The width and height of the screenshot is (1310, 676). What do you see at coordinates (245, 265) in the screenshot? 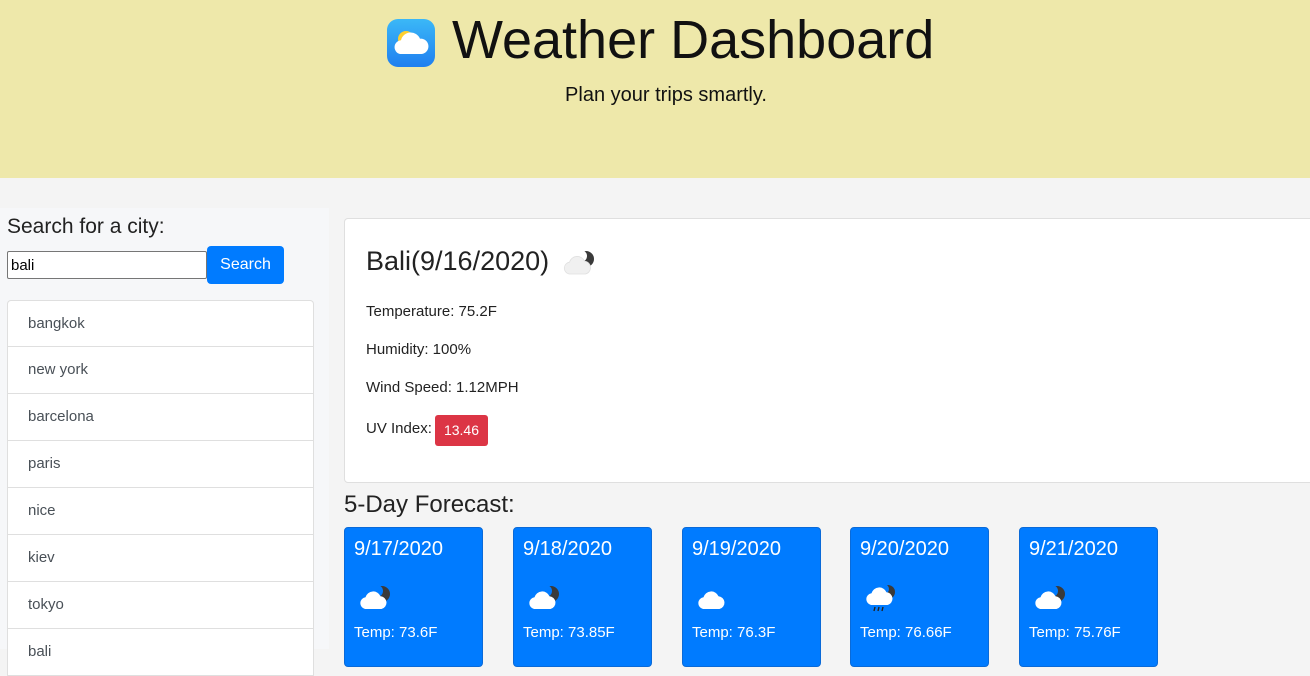
I see `search-button: Search` at bounding box center [245, 265].